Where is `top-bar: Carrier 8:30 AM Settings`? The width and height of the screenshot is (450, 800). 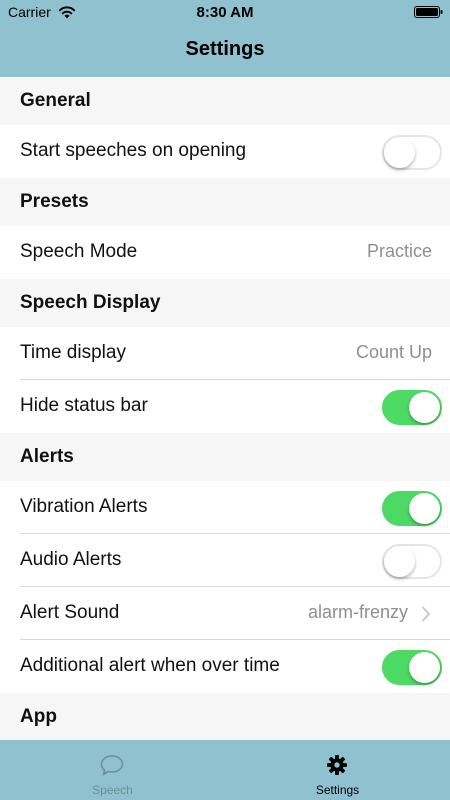 top-bar: Carrier 8:30 AM Settings is located at coordinates (225, 38).